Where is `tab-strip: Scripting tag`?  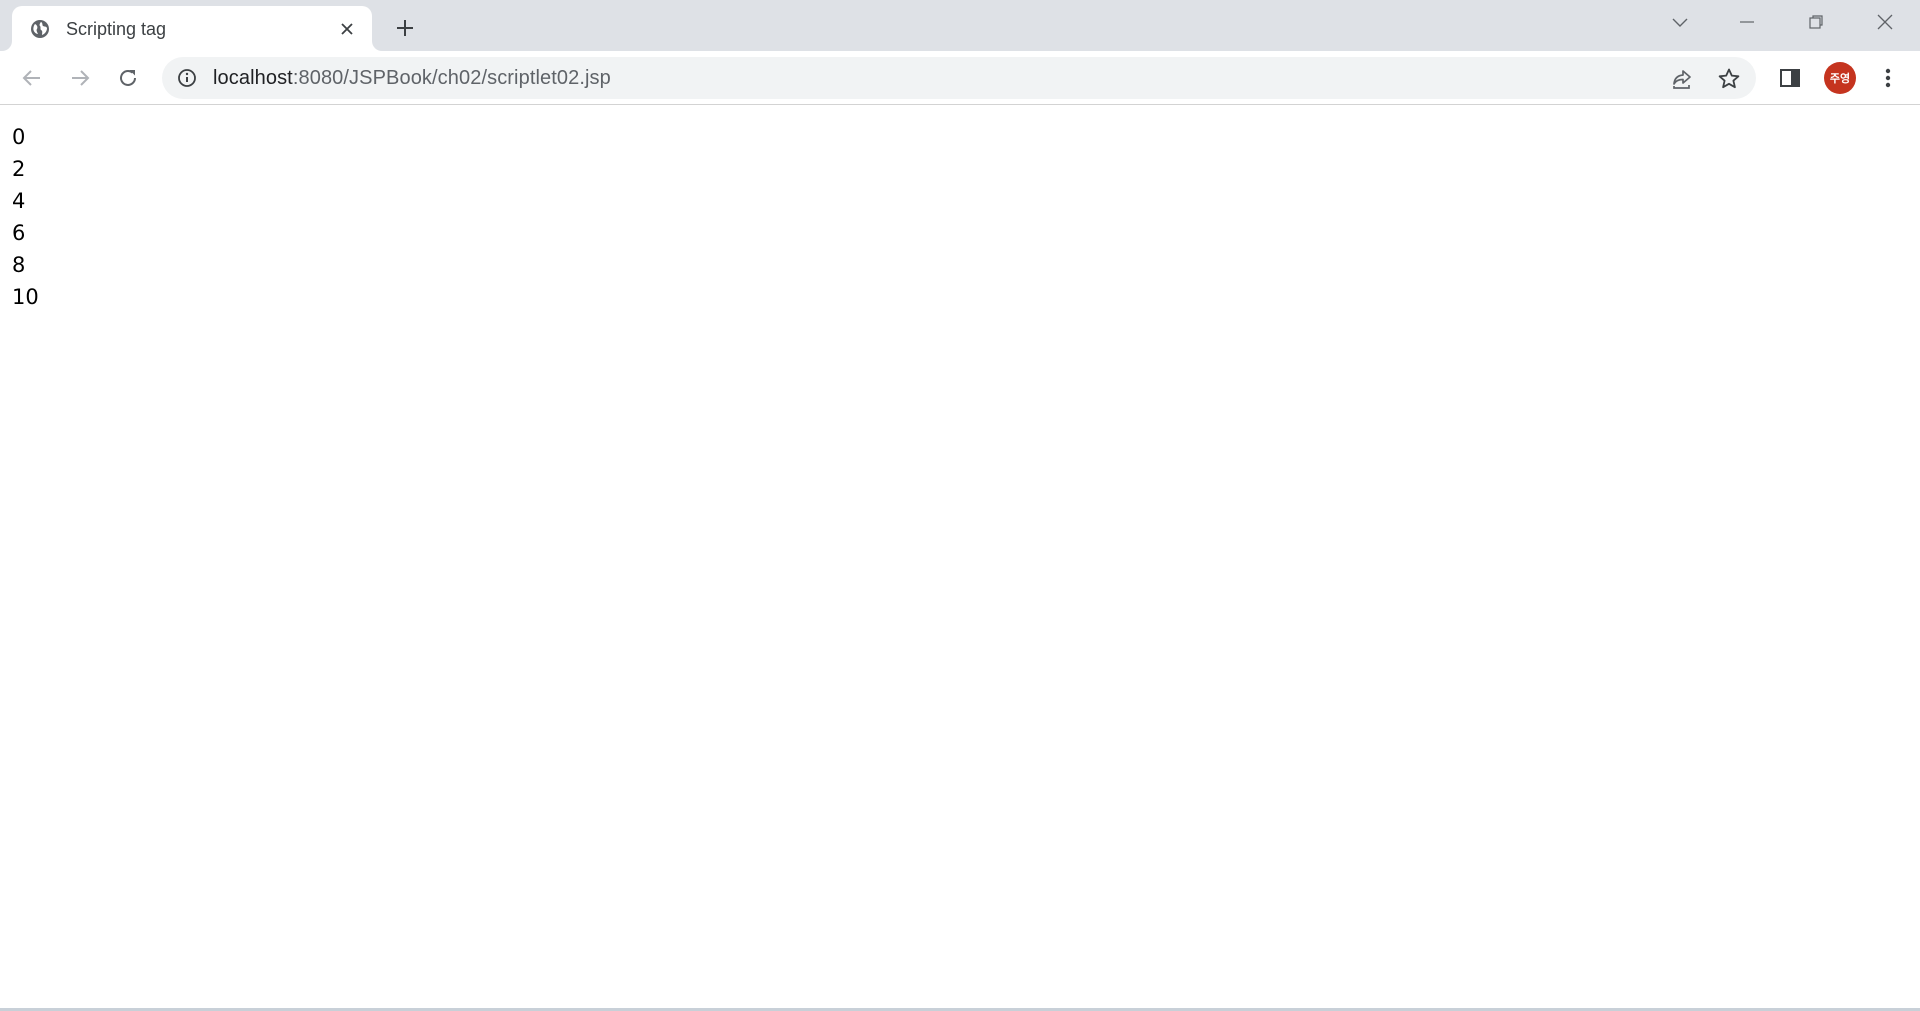
tab-strip: Scripting tag is located at coordinates (960, 25).